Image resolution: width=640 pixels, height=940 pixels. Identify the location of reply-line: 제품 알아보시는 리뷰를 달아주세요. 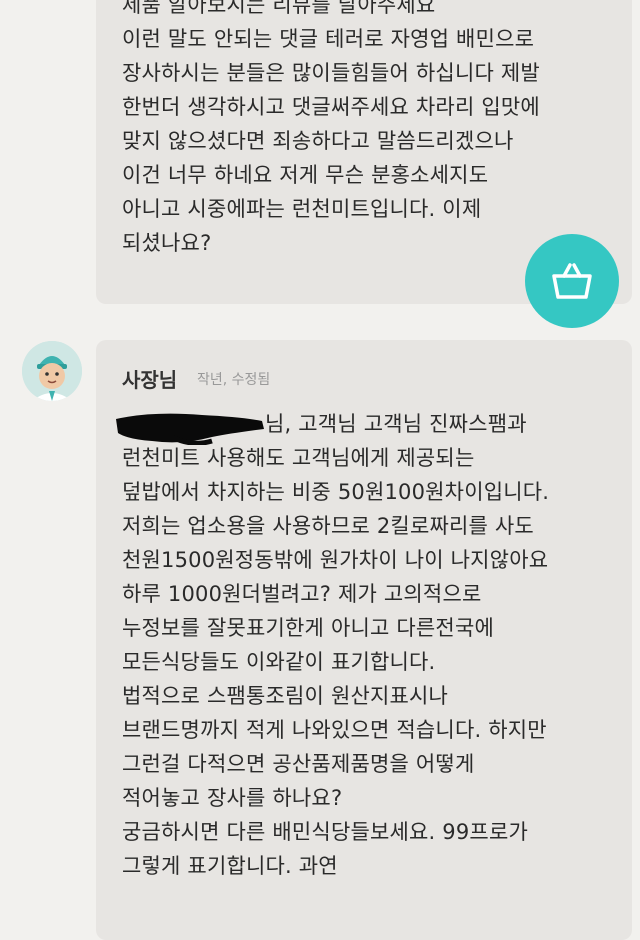
(279, 8).